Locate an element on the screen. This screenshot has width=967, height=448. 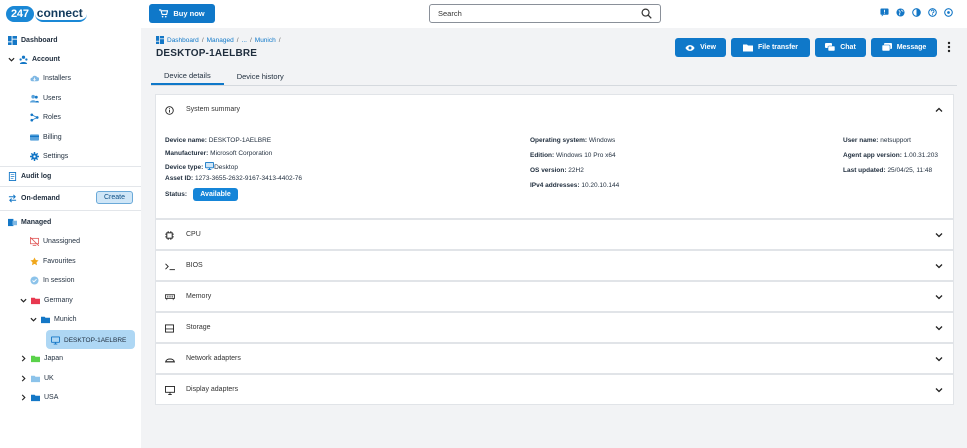
cpu-title: CPU is located at coordinates (193, 234).